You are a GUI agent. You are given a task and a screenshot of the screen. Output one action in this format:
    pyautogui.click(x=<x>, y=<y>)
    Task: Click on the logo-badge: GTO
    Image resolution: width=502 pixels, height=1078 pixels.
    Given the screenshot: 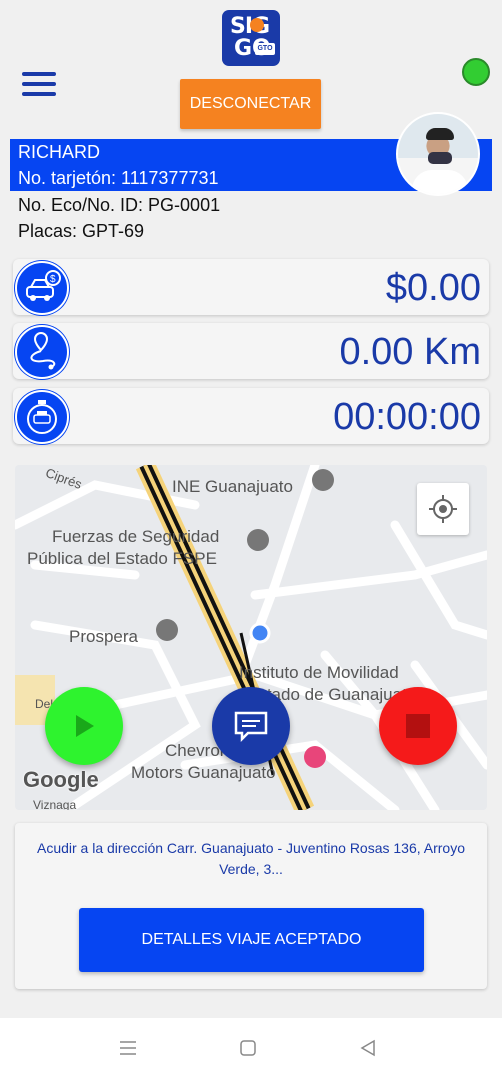 What is the action you would take?
    pyautogui.click(x=265, y=49)
    